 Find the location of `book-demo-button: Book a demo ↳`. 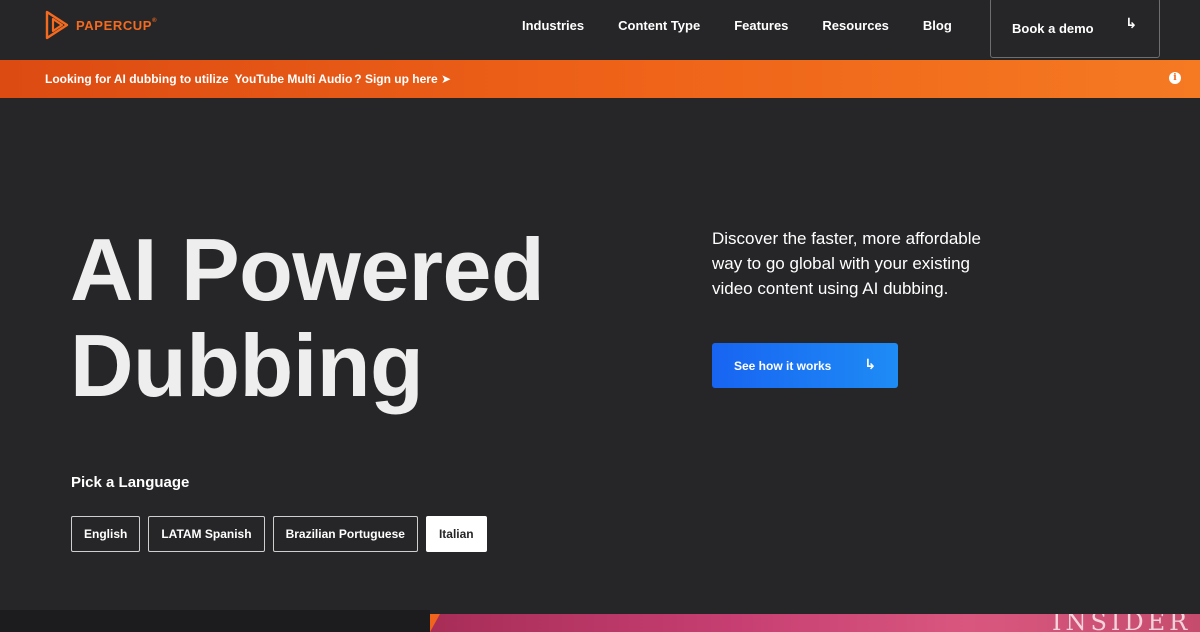

book-demo-button: Book a demo ↳ is located at coordinates (1075, 29).